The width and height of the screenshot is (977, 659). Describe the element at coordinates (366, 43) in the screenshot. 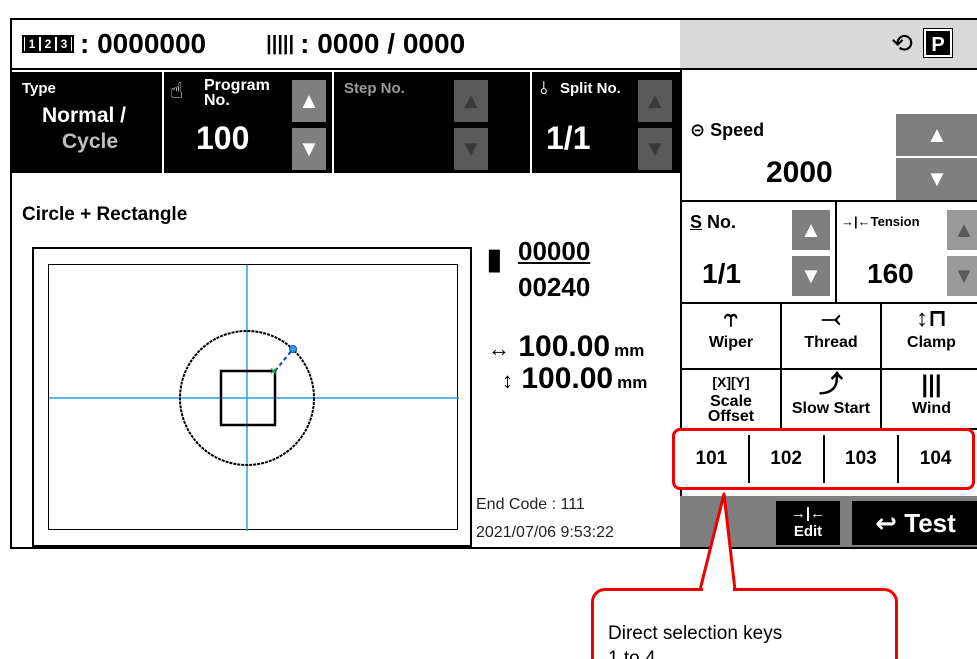

I see `bobbin-counter: ||||| : 0000 / 0000` at that location.